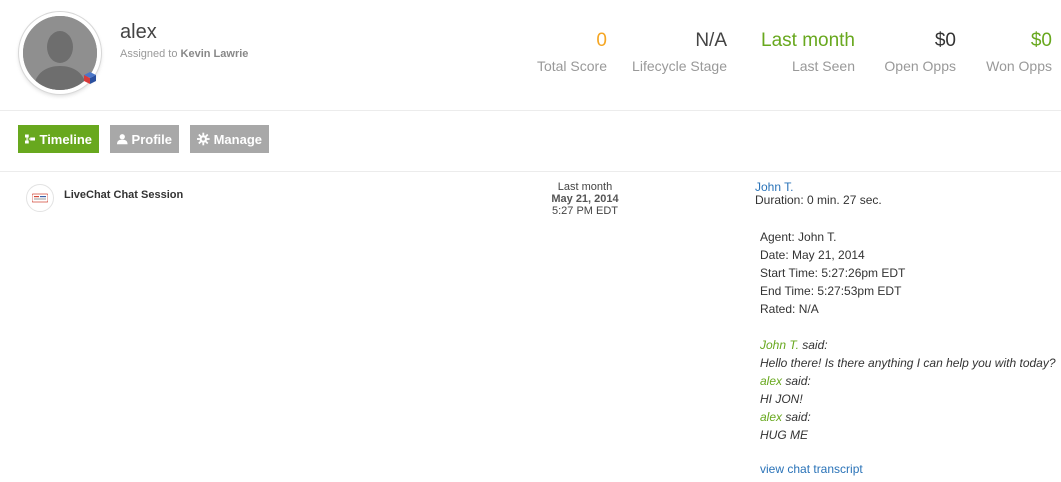  Describe the element at coordinates (812, 255) in the screenshot. I see `meta-date: Date: May 21, 2014` at that location.